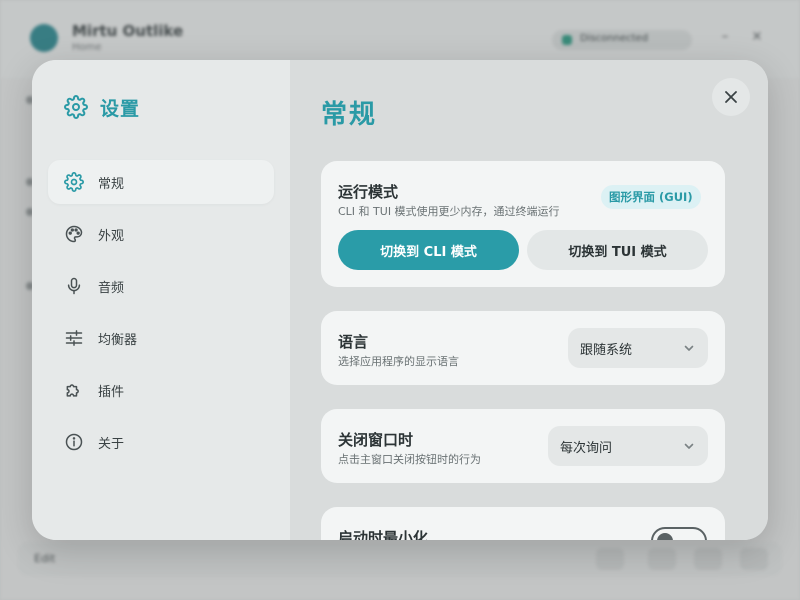  What do you see at coordinates (161, 442) in the screenshot?
I see `sidebar-item-about: 关于` at bounding box center [161, 442].